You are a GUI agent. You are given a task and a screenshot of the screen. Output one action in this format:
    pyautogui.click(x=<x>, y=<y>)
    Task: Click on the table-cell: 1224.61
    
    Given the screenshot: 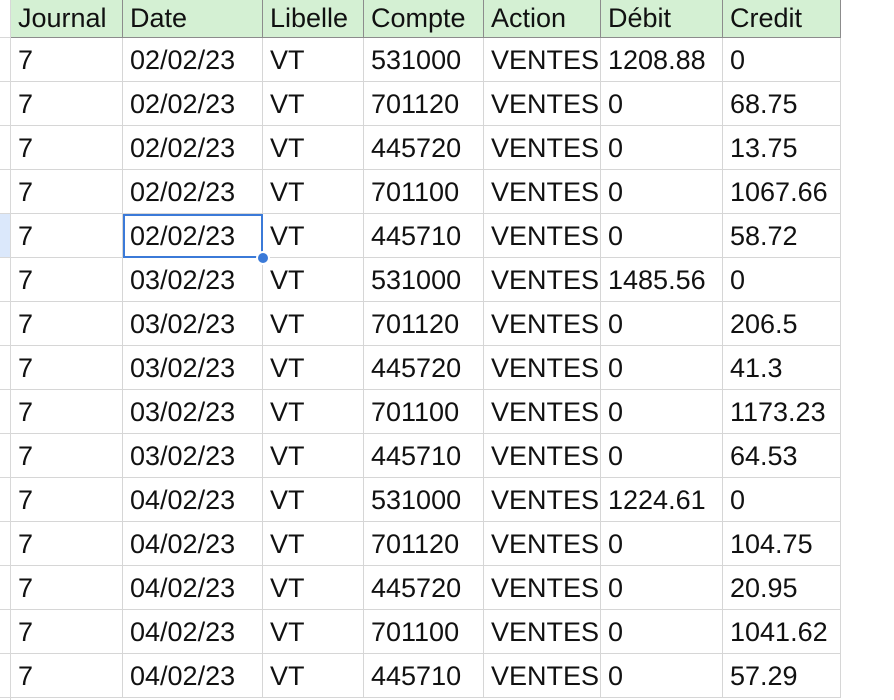 What is the action you would take?
    pyautogui.click(x=662, y=500)
    